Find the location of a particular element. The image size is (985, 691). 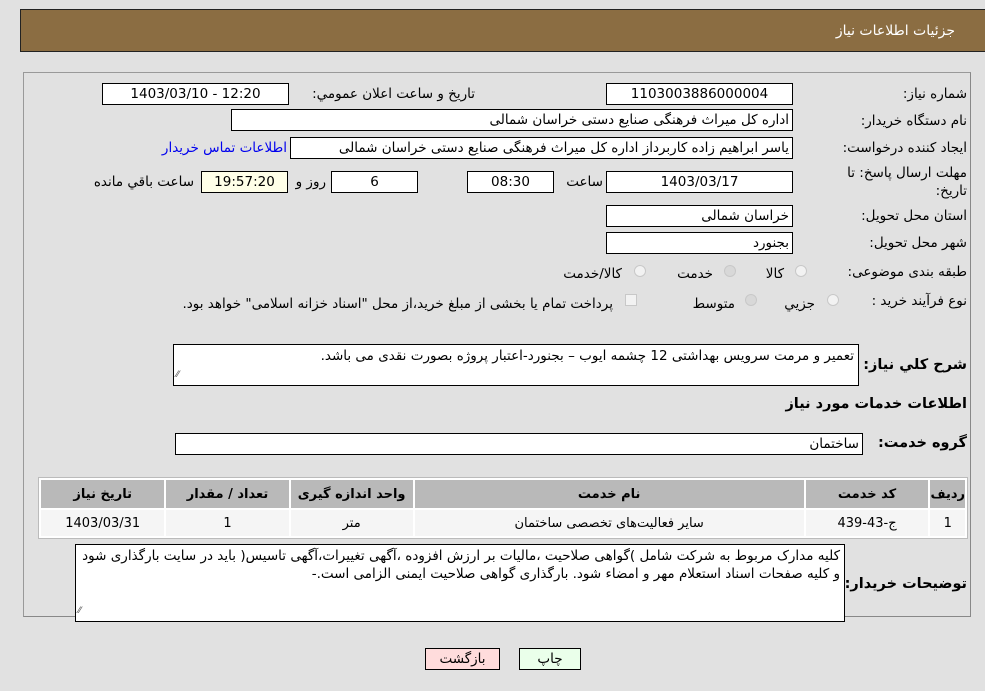

col-row-number: رديف is located at coordinates (947, 494).